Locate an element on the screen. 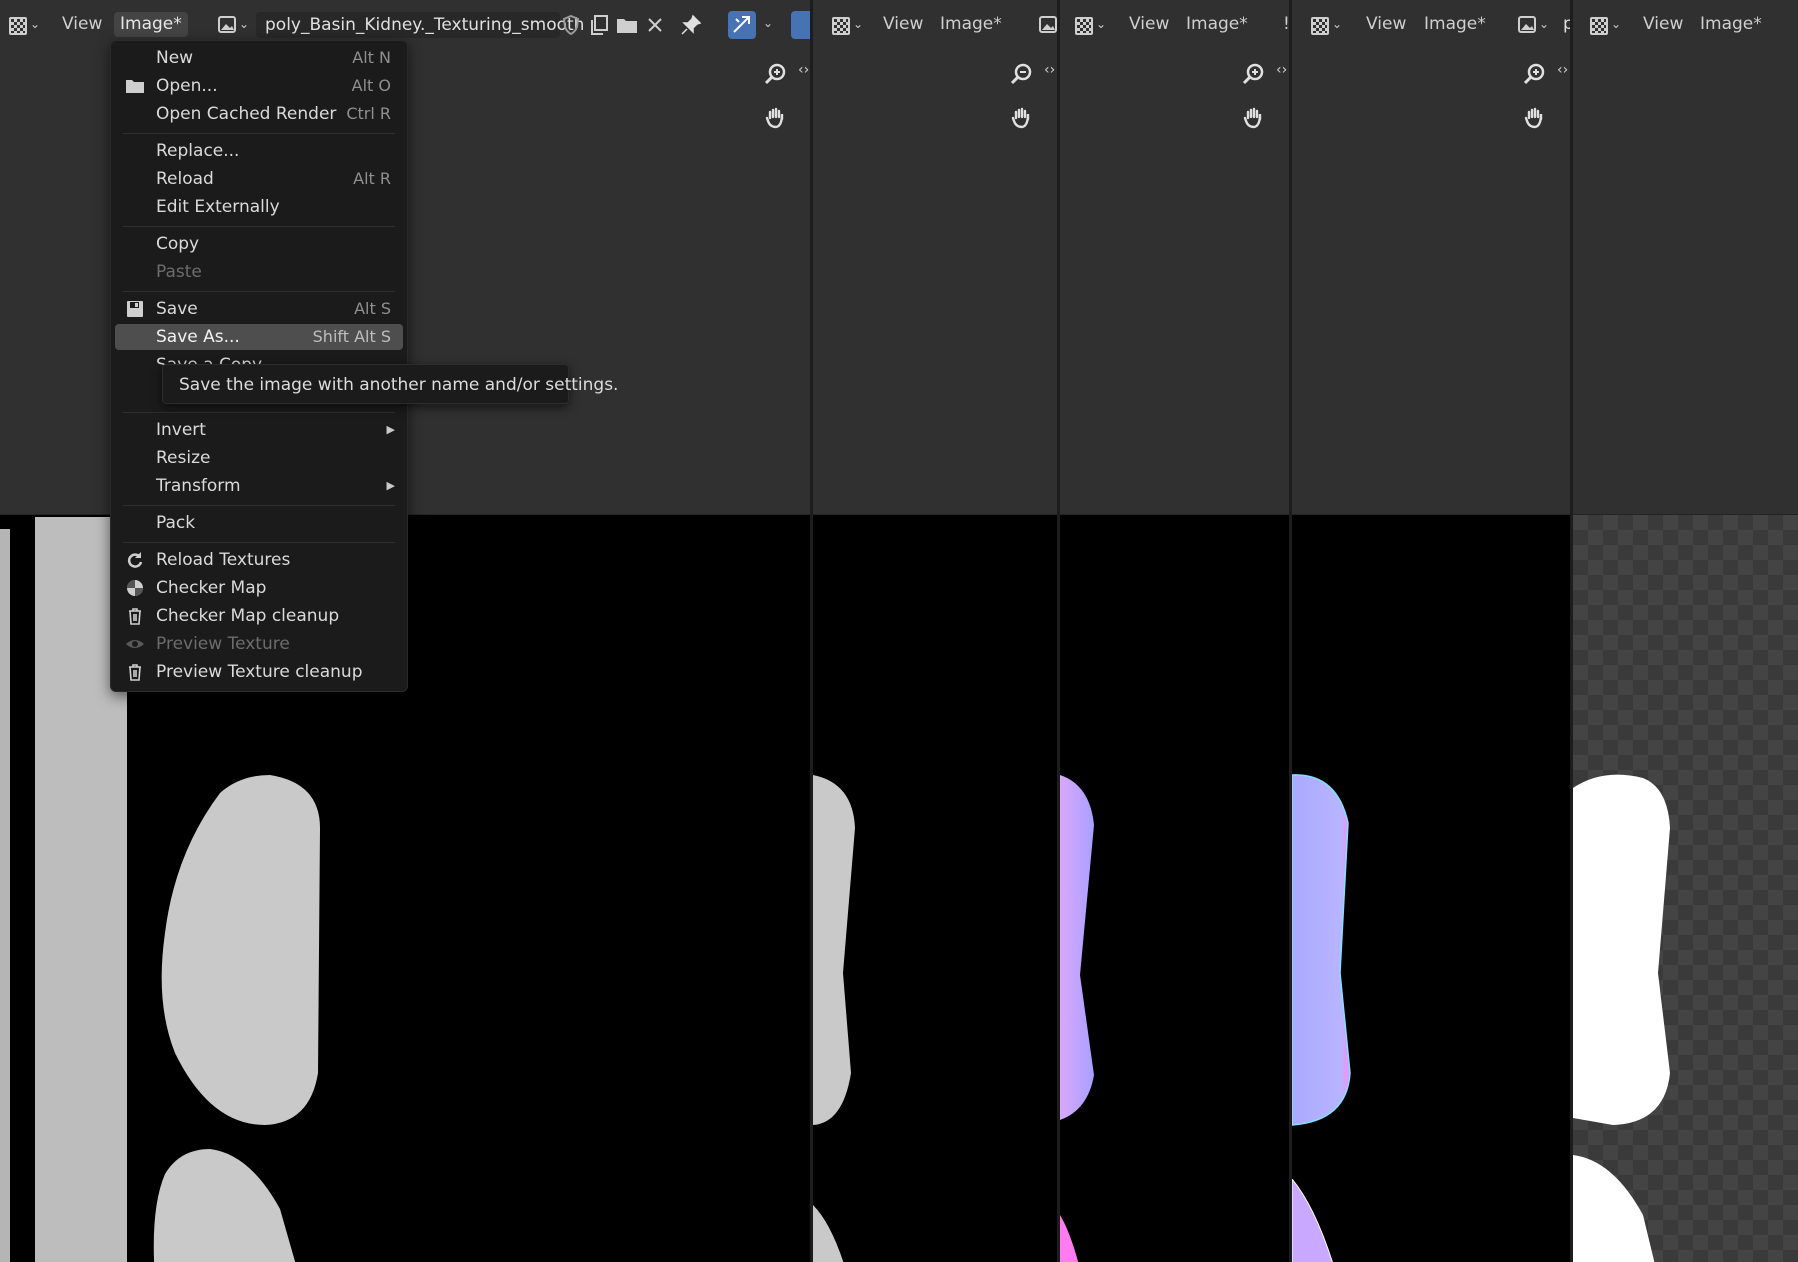  menu-item-label: Transform is located at coordinates (198, 486).